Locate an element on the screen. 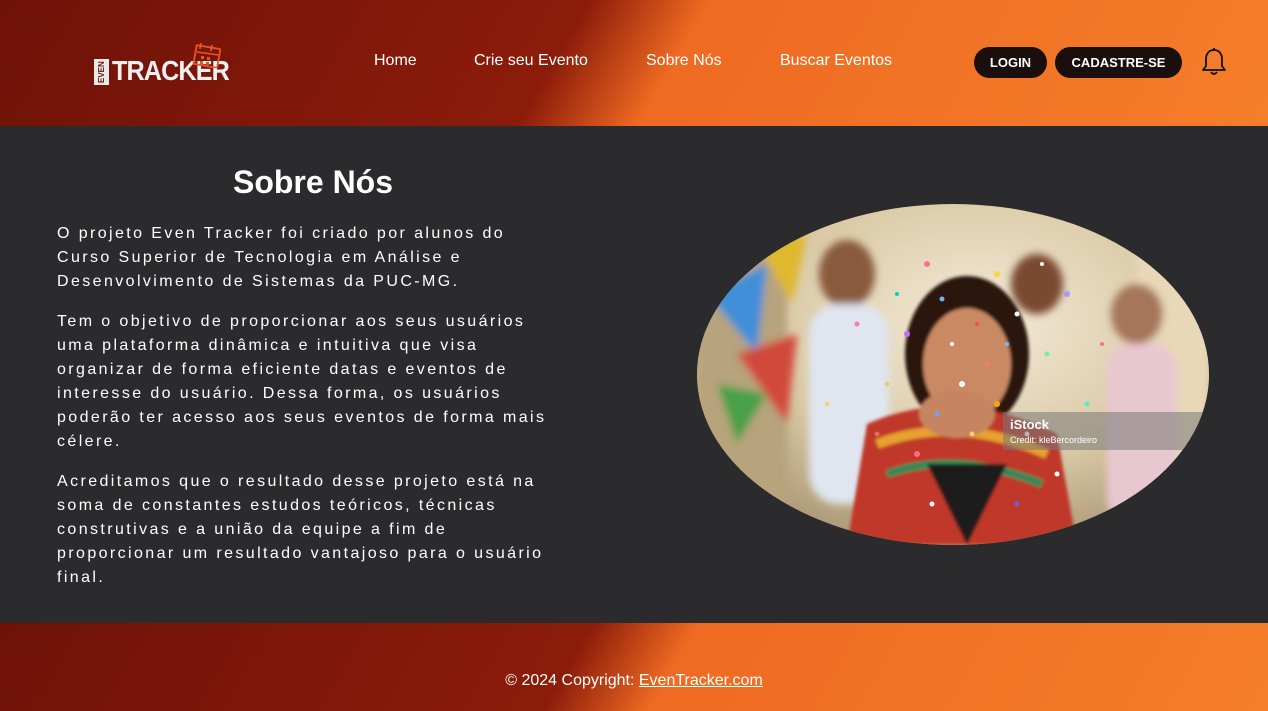  copyright-prefix: © 2024 Copyright: is located at coordinates (572, 680).